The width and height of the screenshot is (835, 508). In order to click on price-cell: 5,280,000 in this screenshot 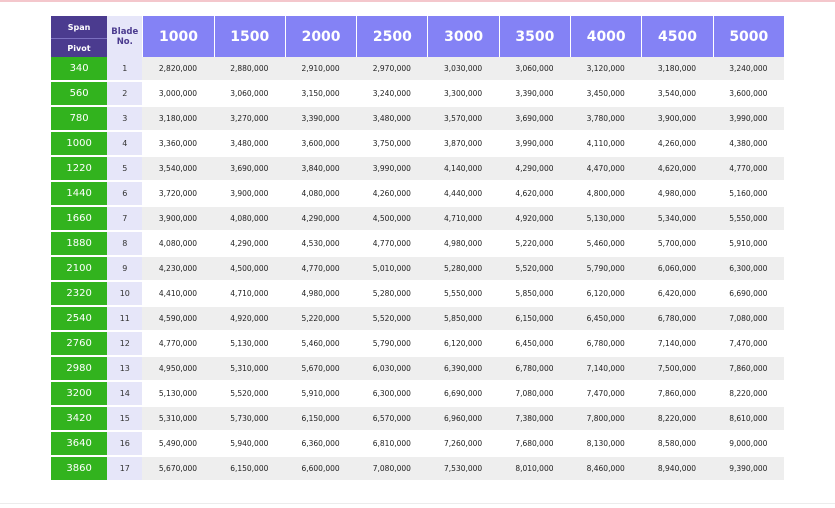, I will do `click(392, 294)`.